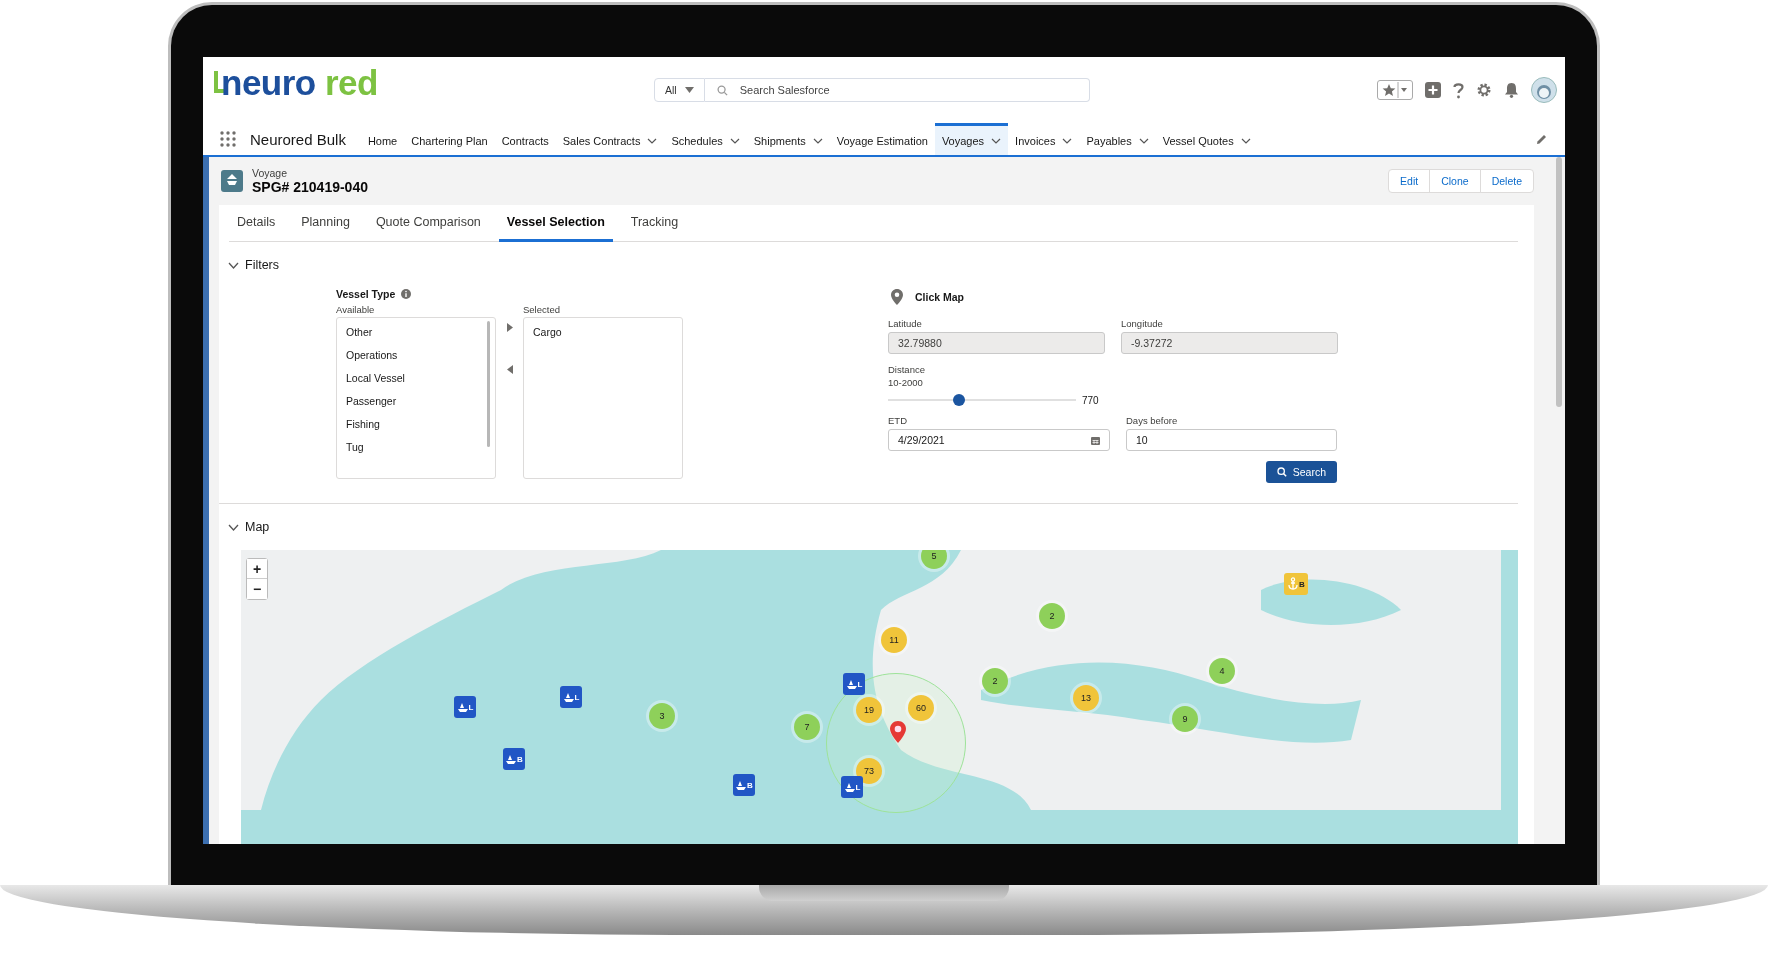  I want to click on search-field: Search Salesforce, so click(913, 90).